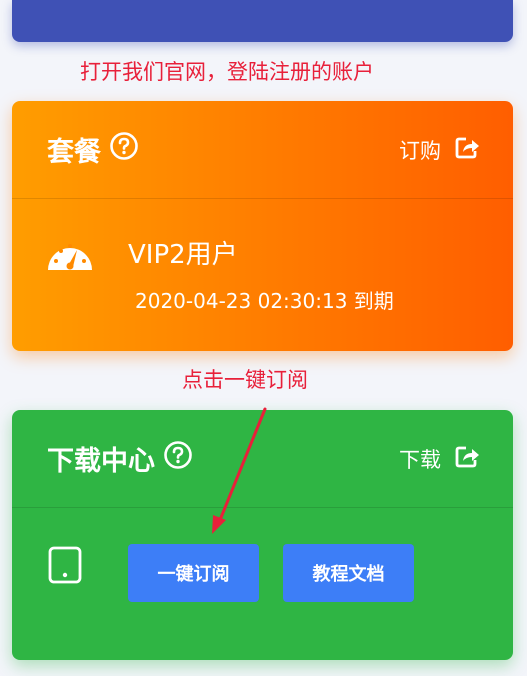 This screenshot has height=676, width=527. I want to click on download-card-title: 下载中心, so click(120, 458).